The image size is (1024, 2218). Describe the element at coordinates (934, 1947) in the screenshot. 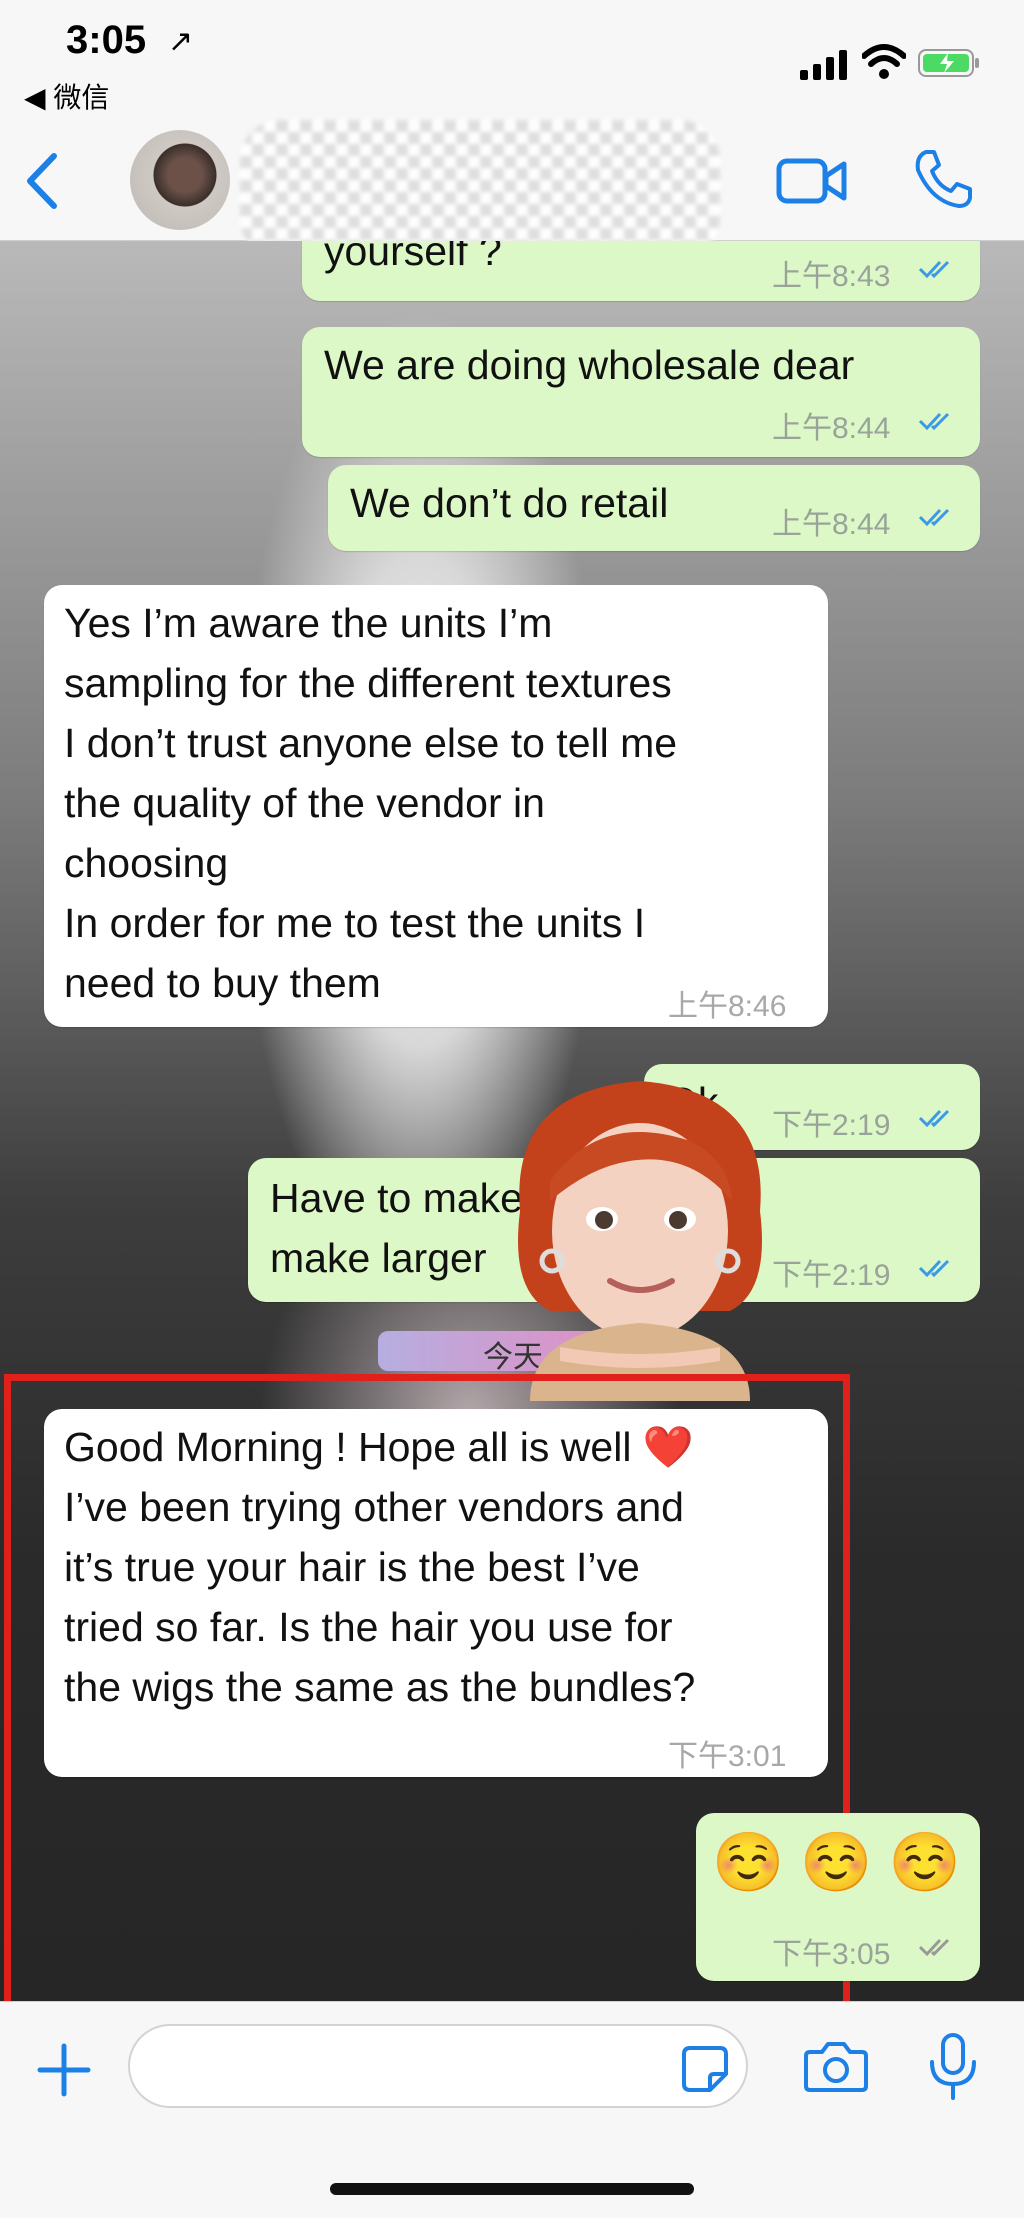

I see `delivered-ticks-icon` at that location.